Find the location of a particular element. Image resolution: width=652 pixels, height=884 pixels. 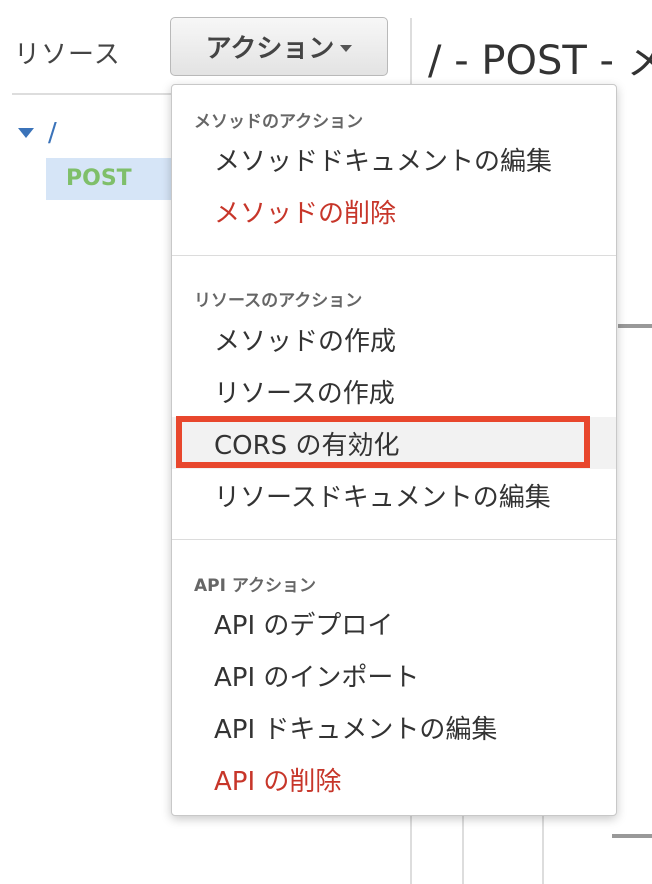

menu-item-import-api: API のインポート is located at coordinates (316, 675).